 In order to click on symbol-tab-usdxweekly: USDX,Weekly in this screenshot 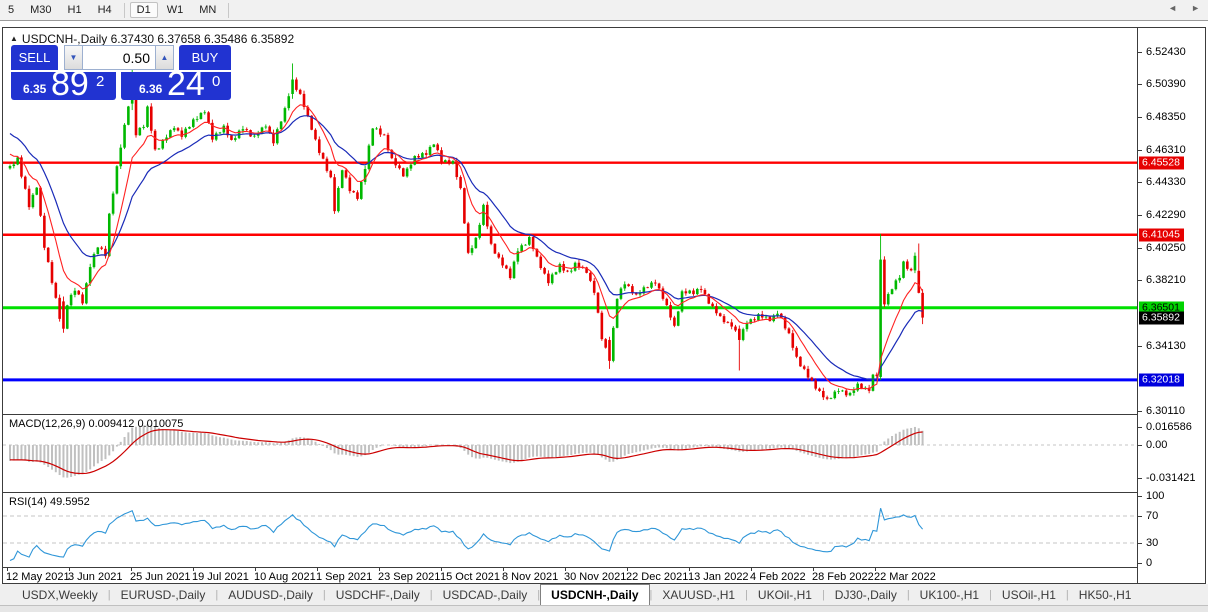, I will do `click(60, 594)`.